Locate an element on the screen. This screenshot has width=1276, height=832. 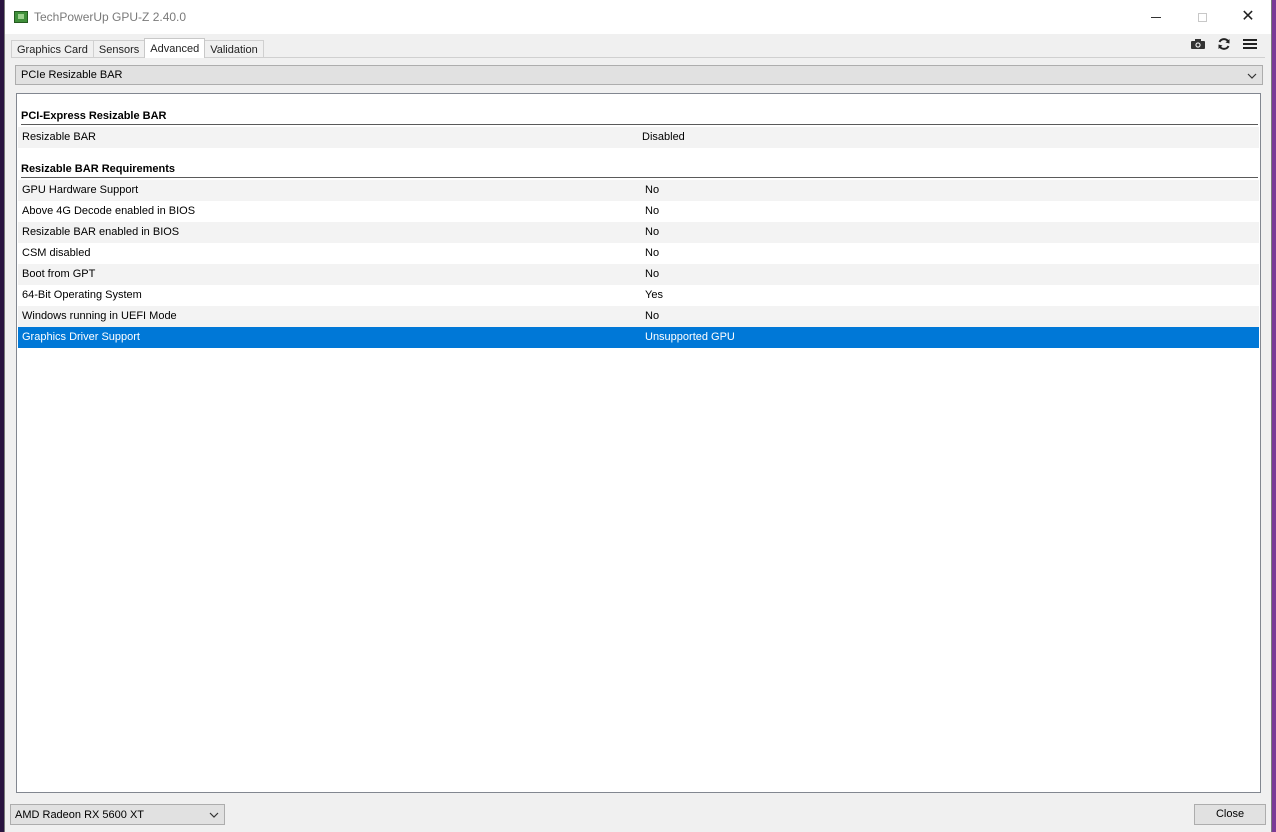
tab-validation: Validation is located at coordinates (234, 49).